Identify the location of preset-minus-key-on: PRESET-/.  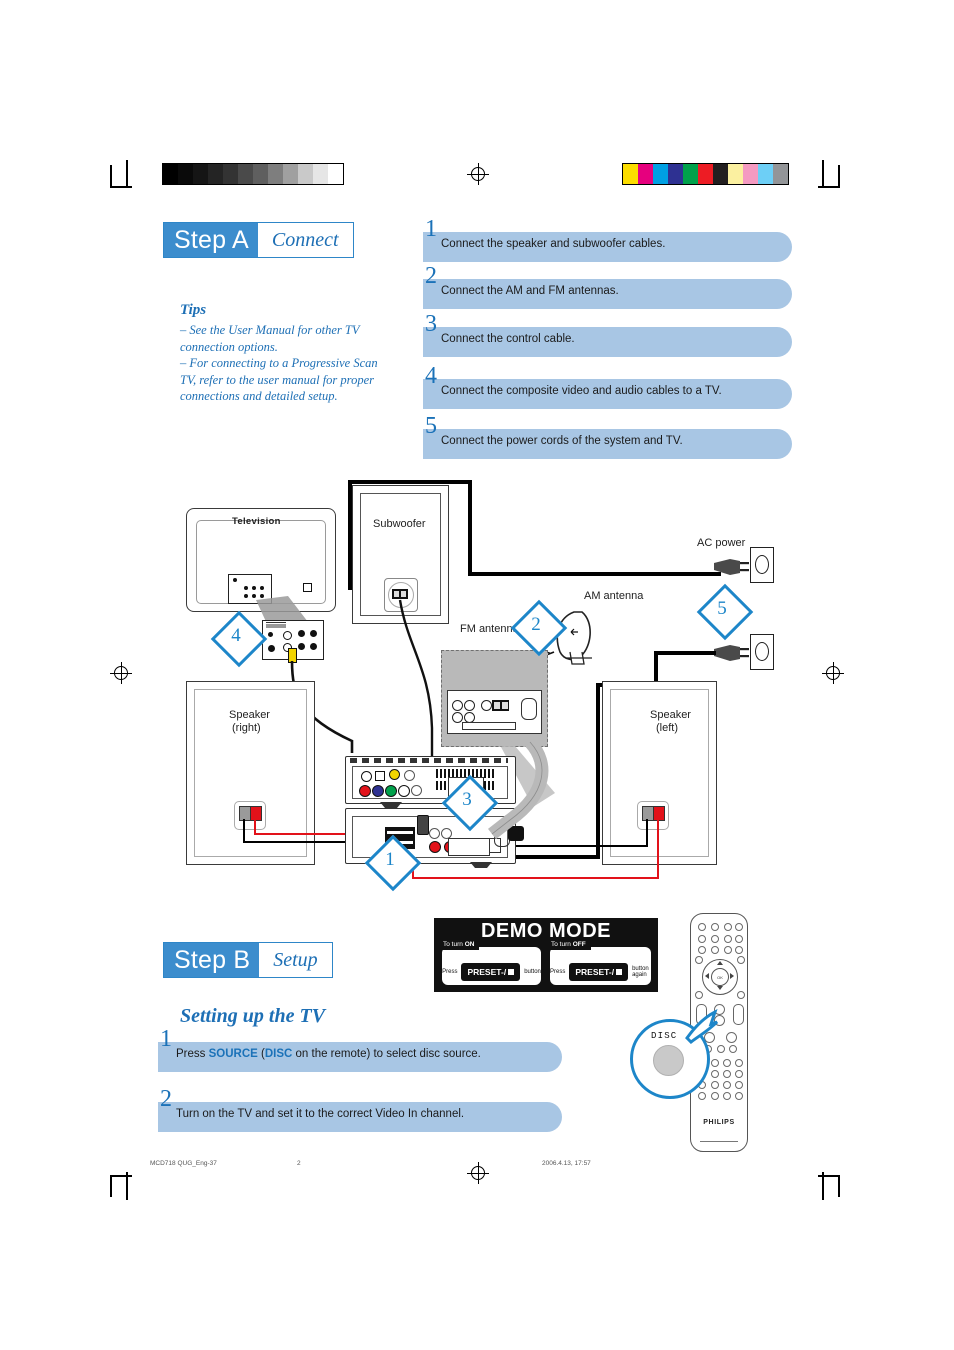
(491, 972).